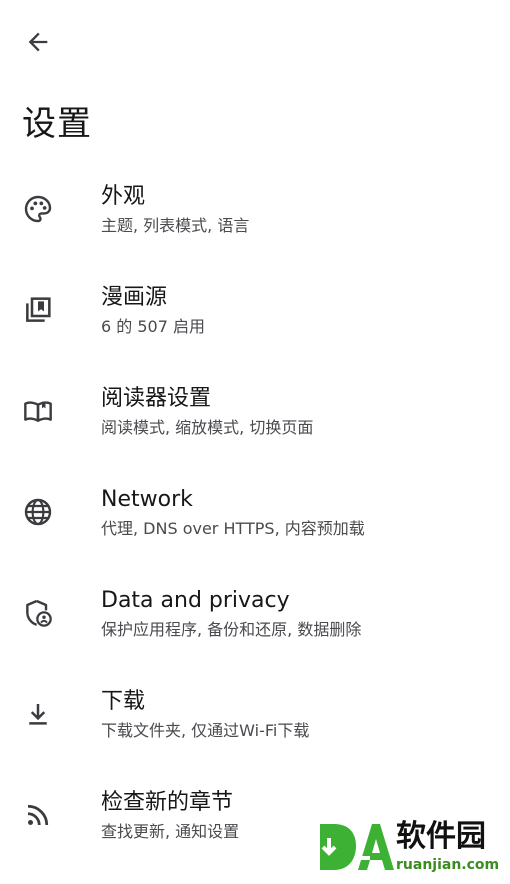 The image size is (510, 884). Describe the element at coordinates (233, 528) in the screenshot. I see `settings-item-subtitle: 代理, DNS over HTTPS, 内容预加载` at that location.